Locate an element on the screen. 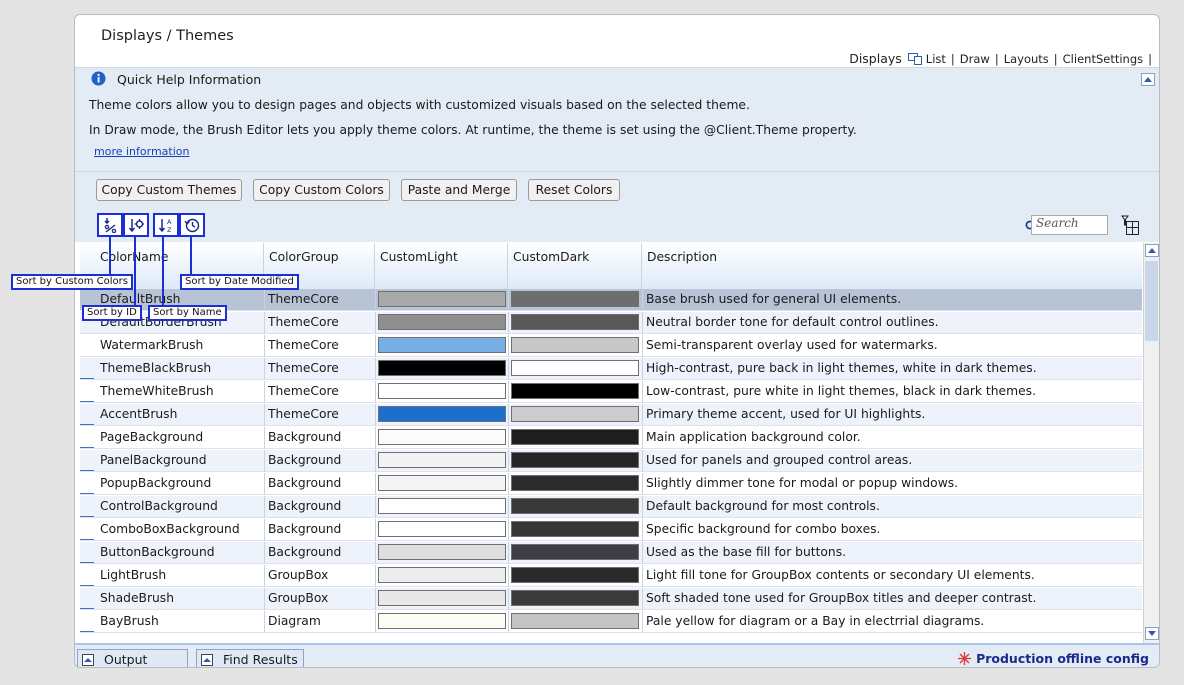 This screenshot has width=1184, height=685. scroll-up-button is located at coordinates (1152, 250).